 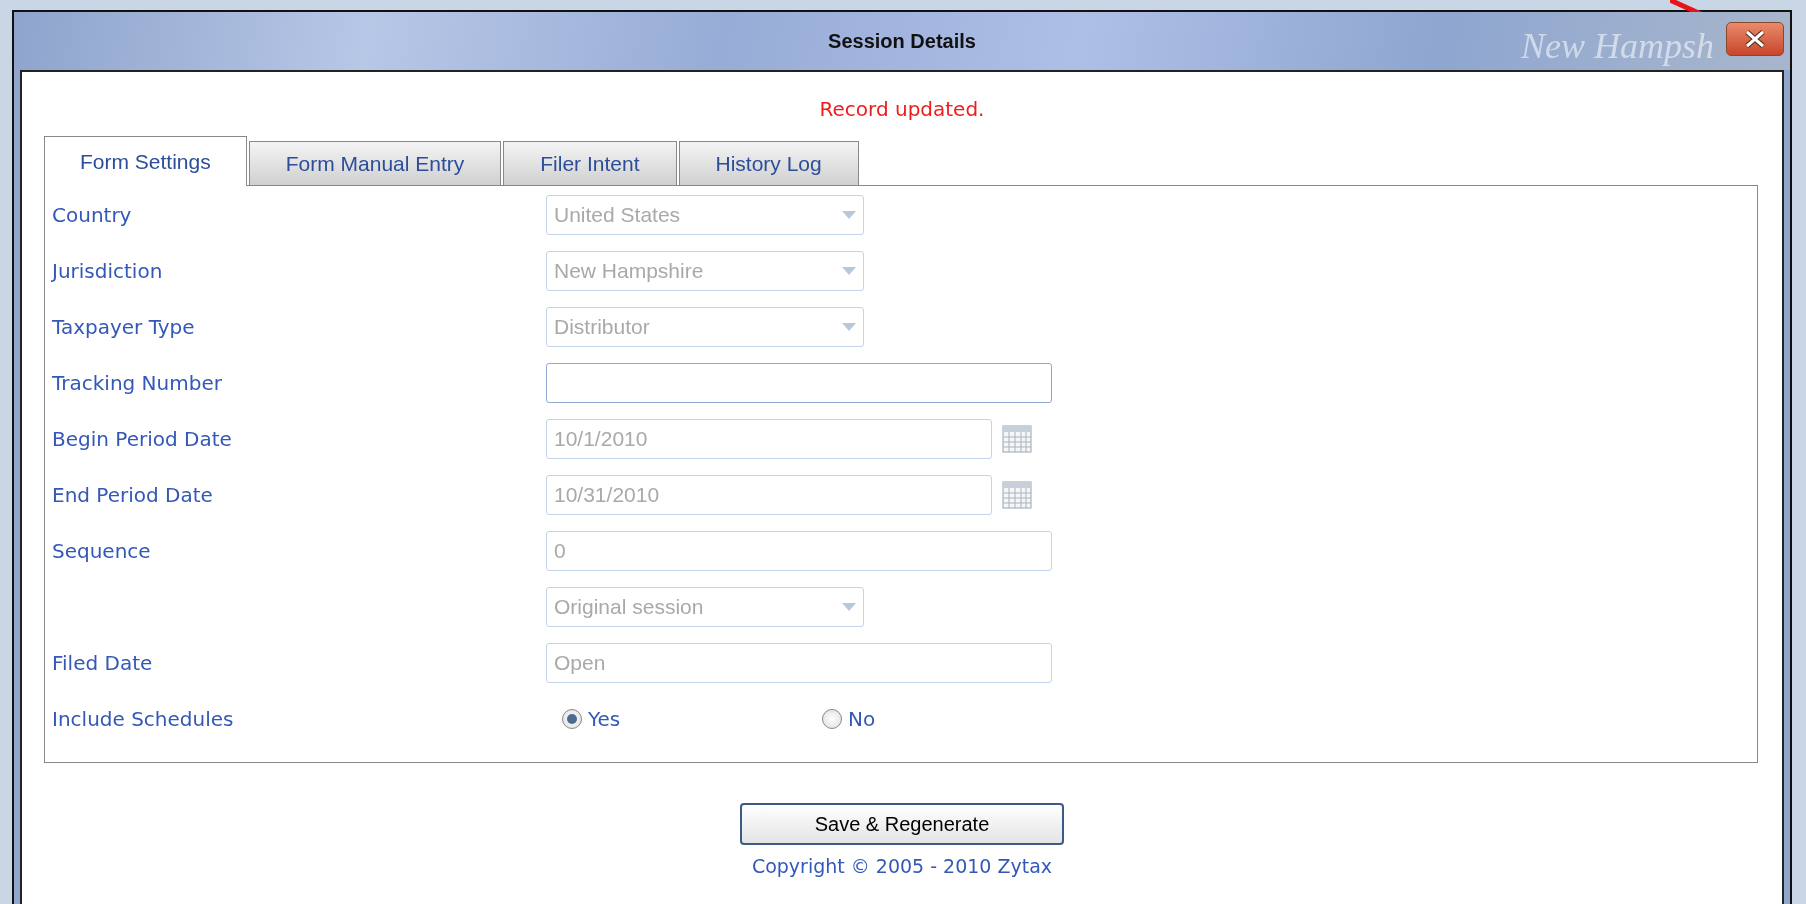 I want to click on save-button: Save & Regenerate, so click(x=902, y=824).